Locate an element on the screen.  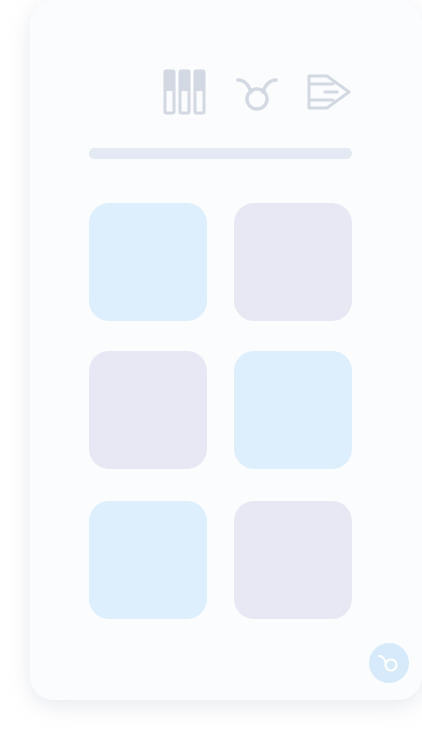
logout-icon is located at coordinates (329, 92).